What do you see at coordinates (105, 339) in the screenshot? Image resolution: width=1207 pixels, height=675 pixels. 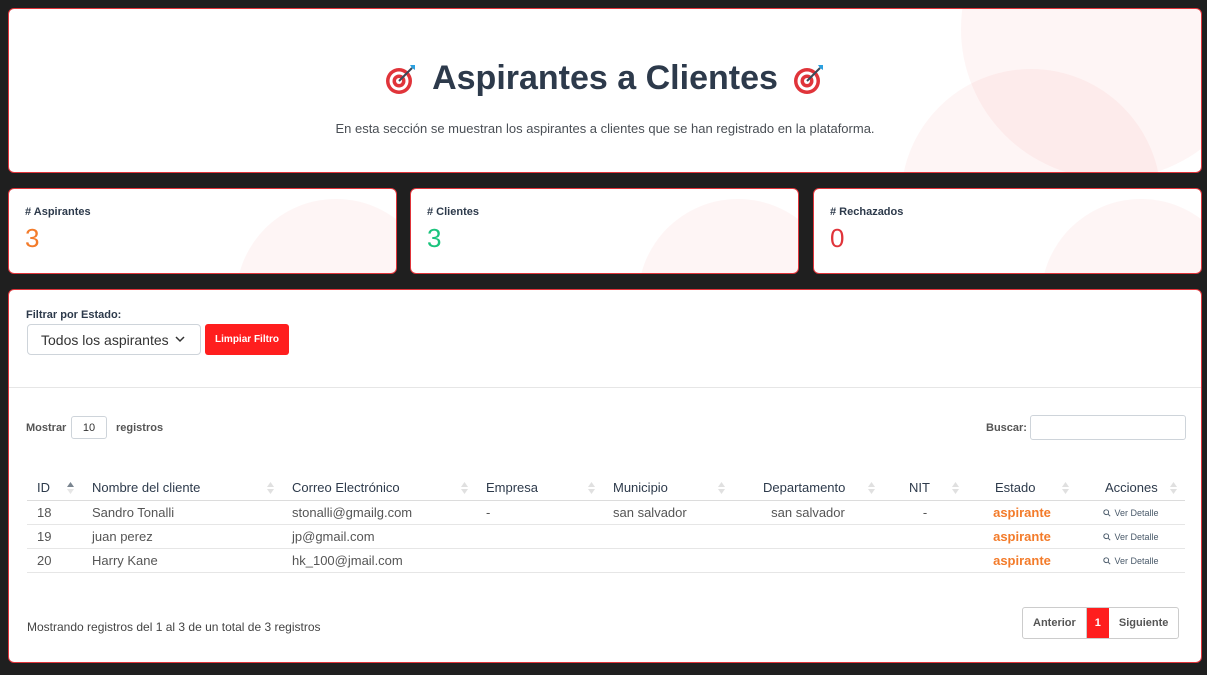 I see `filter-selected-value: Todos los aspirantes` at bounding box center [105, 339].